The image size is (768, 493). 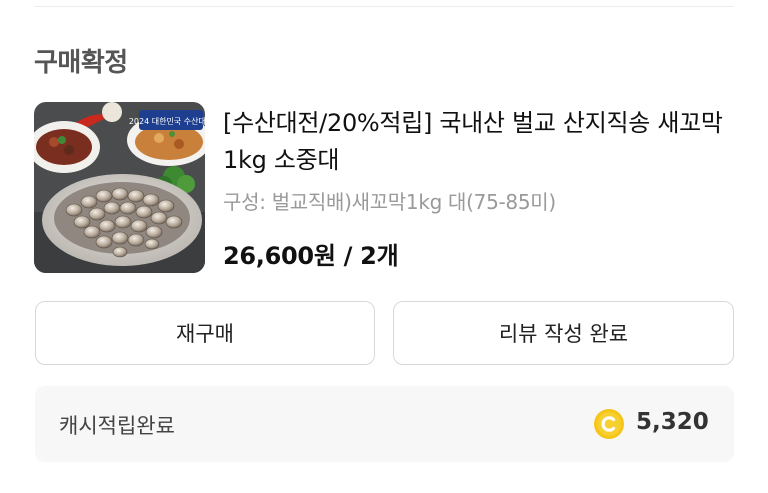 What do you see at coordinates (389, 202) in the screenshot?
I see `product-option: 구성: 벌교직배)새꼬막1kg 대(75-85미)` at bounding box center [389, 202].